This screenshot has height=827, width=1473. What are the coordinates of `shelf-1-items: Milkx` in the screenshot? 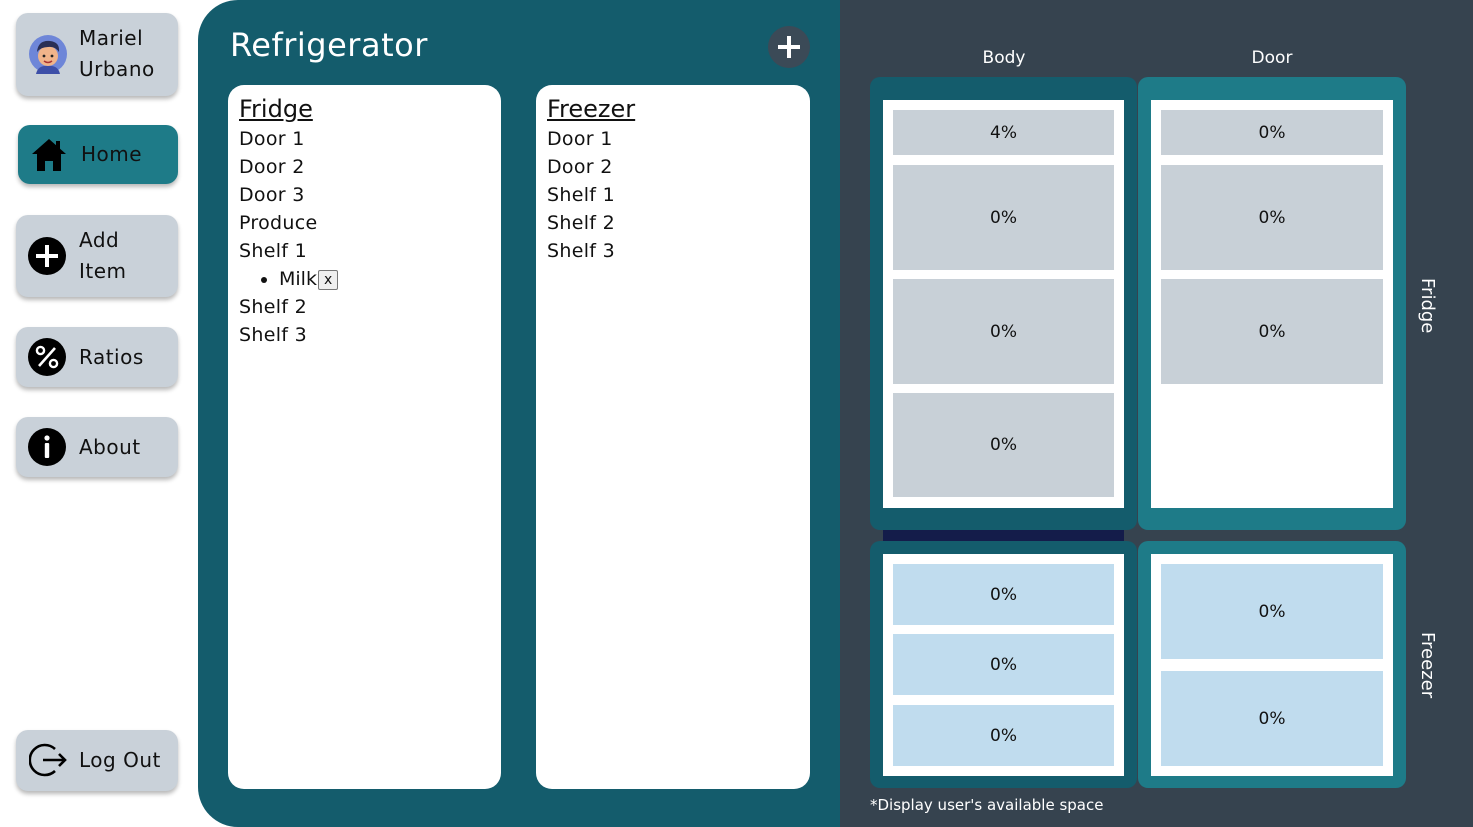 It's located at (364, 279).